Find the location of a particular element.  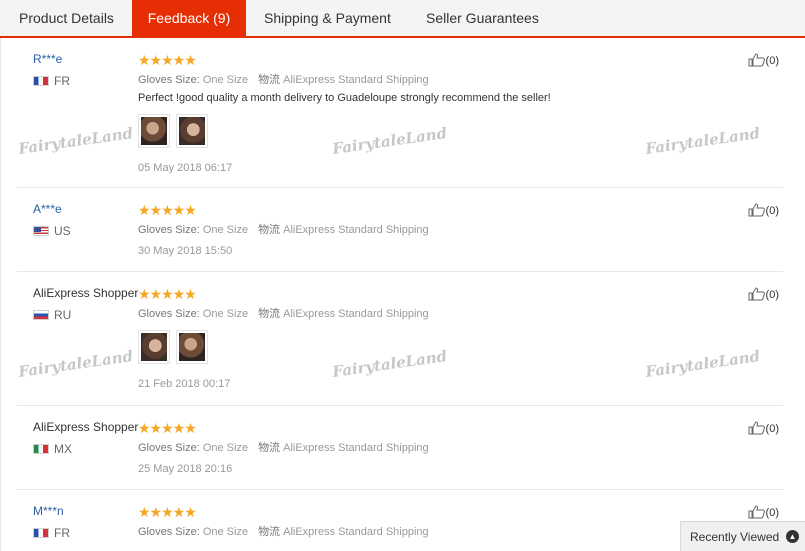

country-code: RU is located at coordinates (63, 315).